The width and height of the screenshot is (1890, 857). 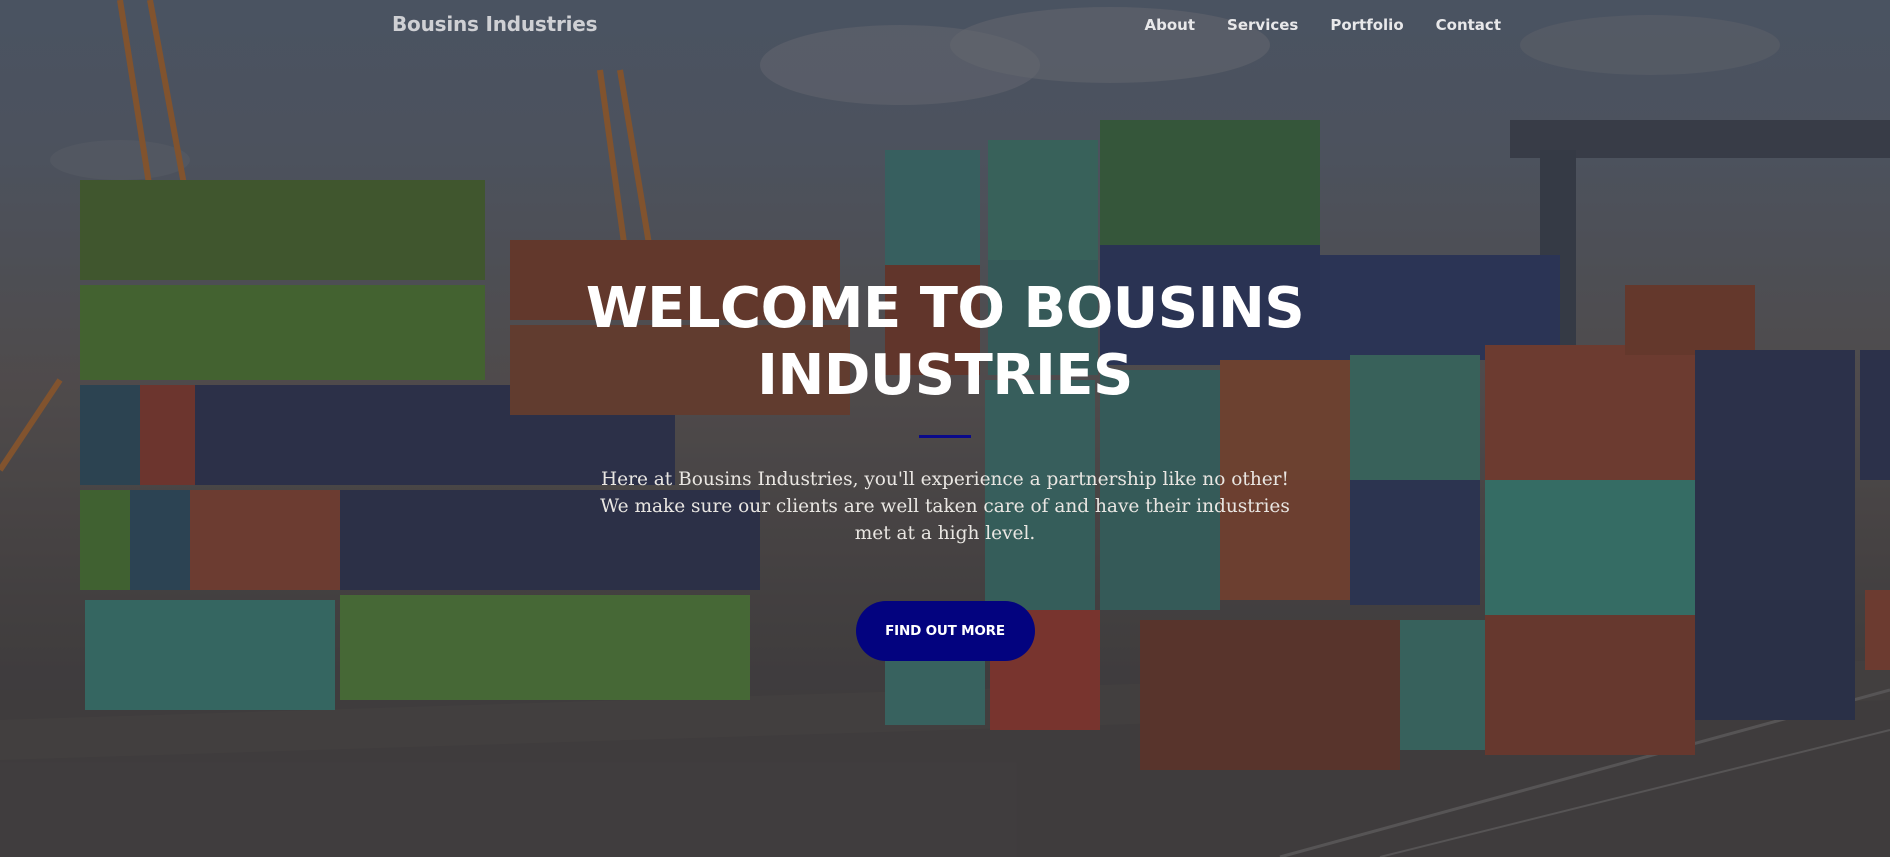 I want to click on nav-link-services: Services, so click(x=1262, y=25).